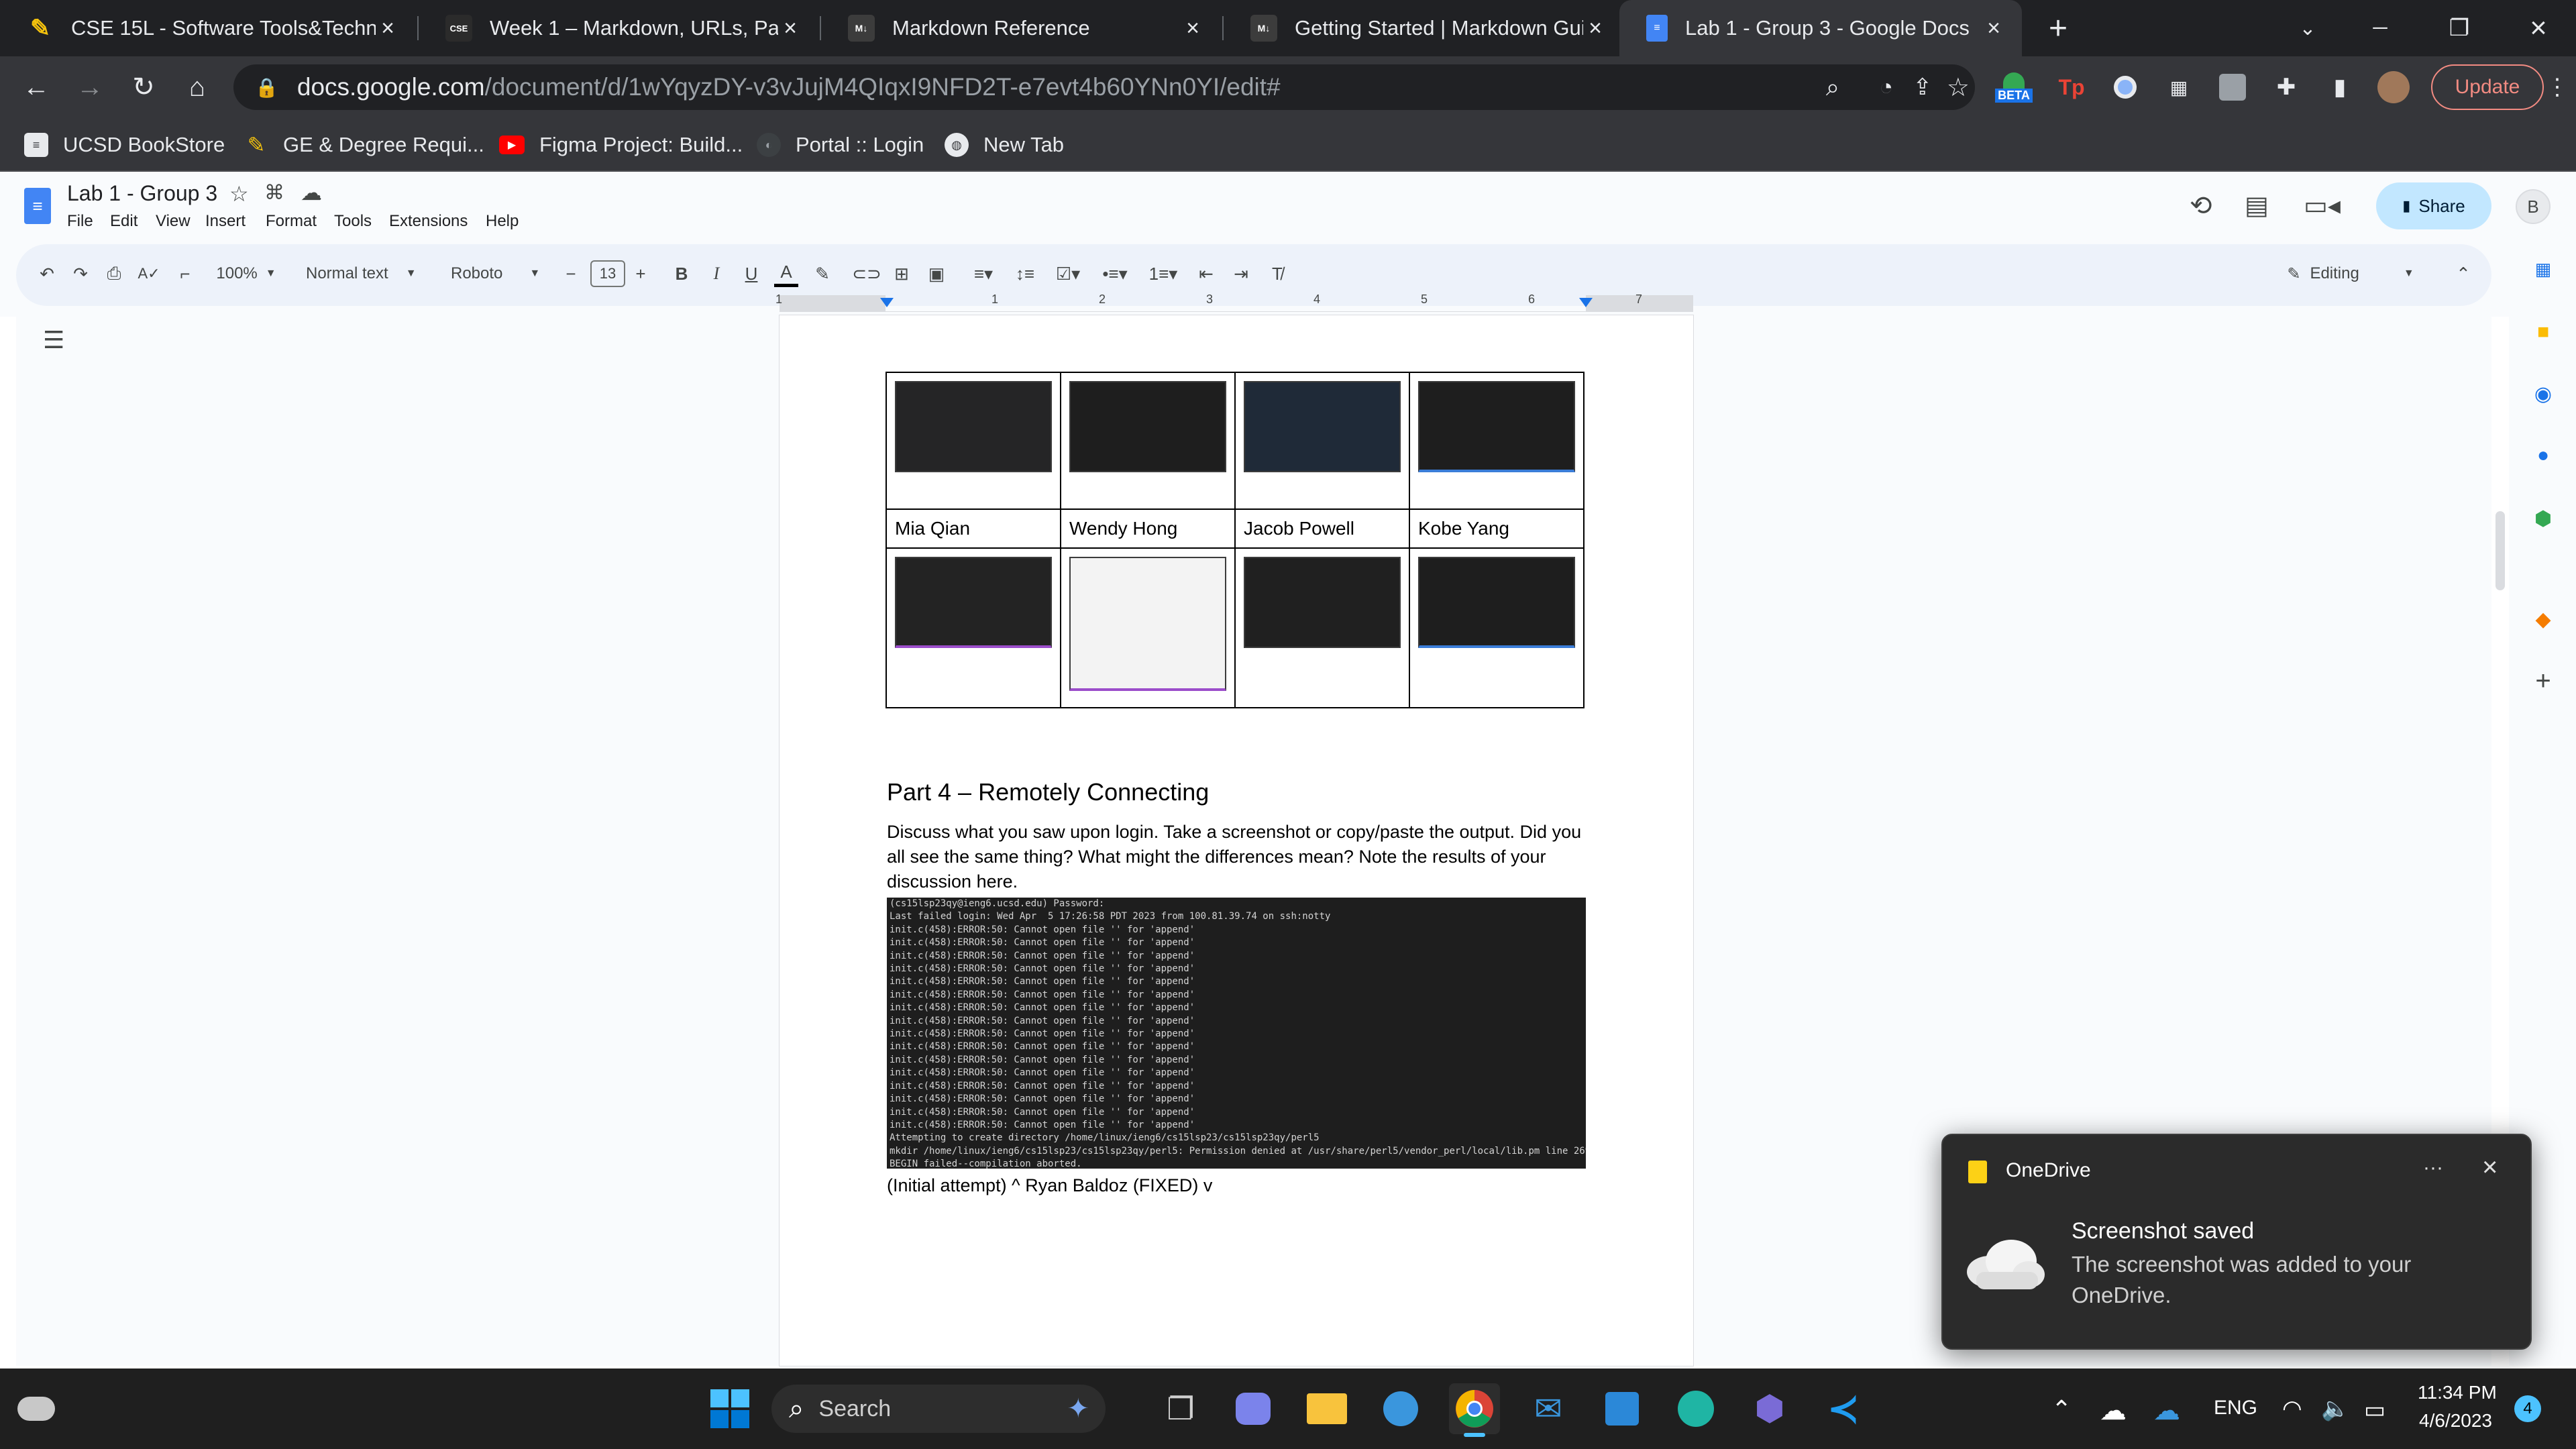 The width and height of the screenshot is (2576, 1449). Describe the element at coordinates (2457, 1392) in the screenshot. I see `clock-time: 11:34 PM` at that location.